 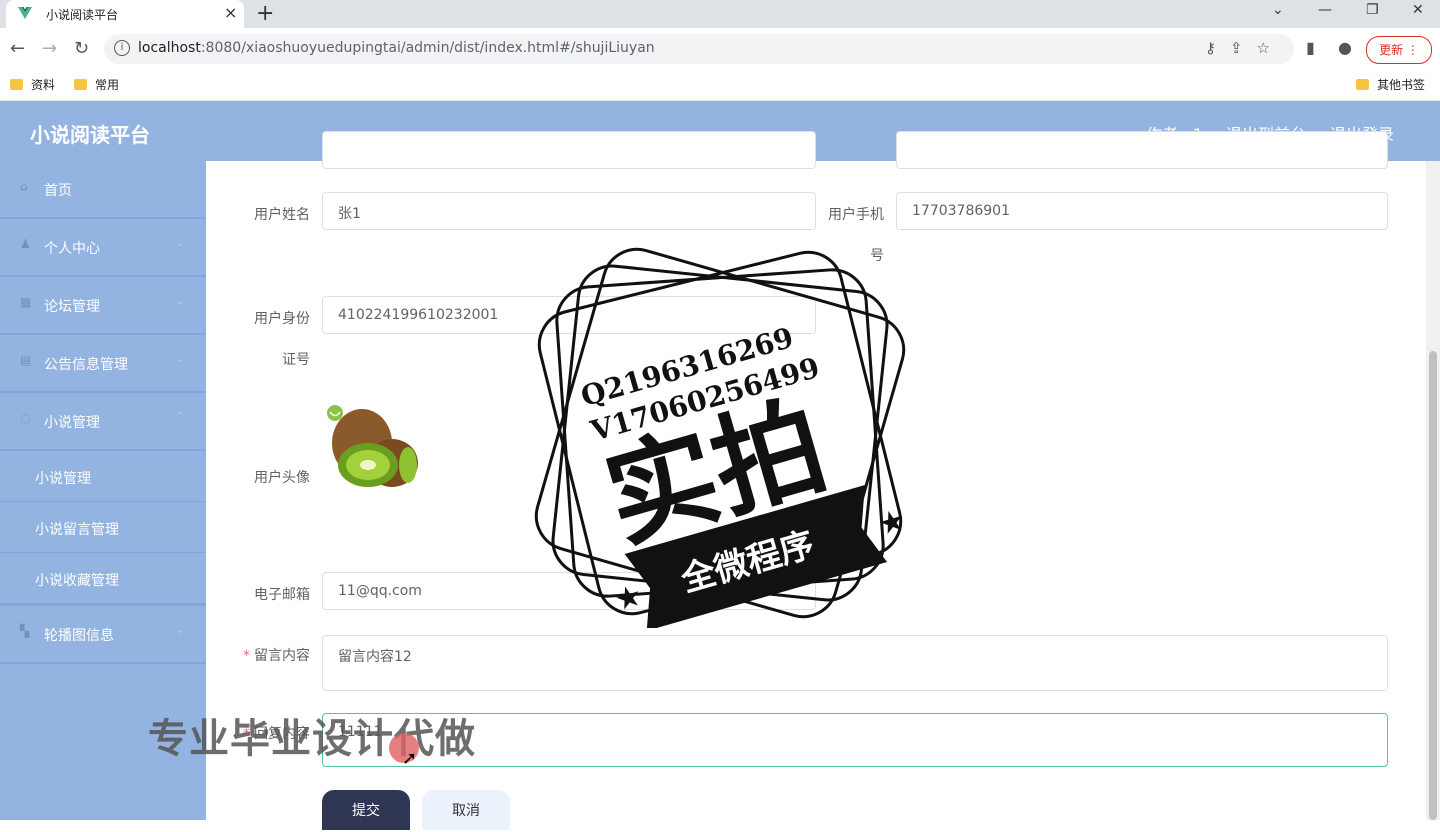 I want to click on user-icon: ♟, so click(x=25, y=244).